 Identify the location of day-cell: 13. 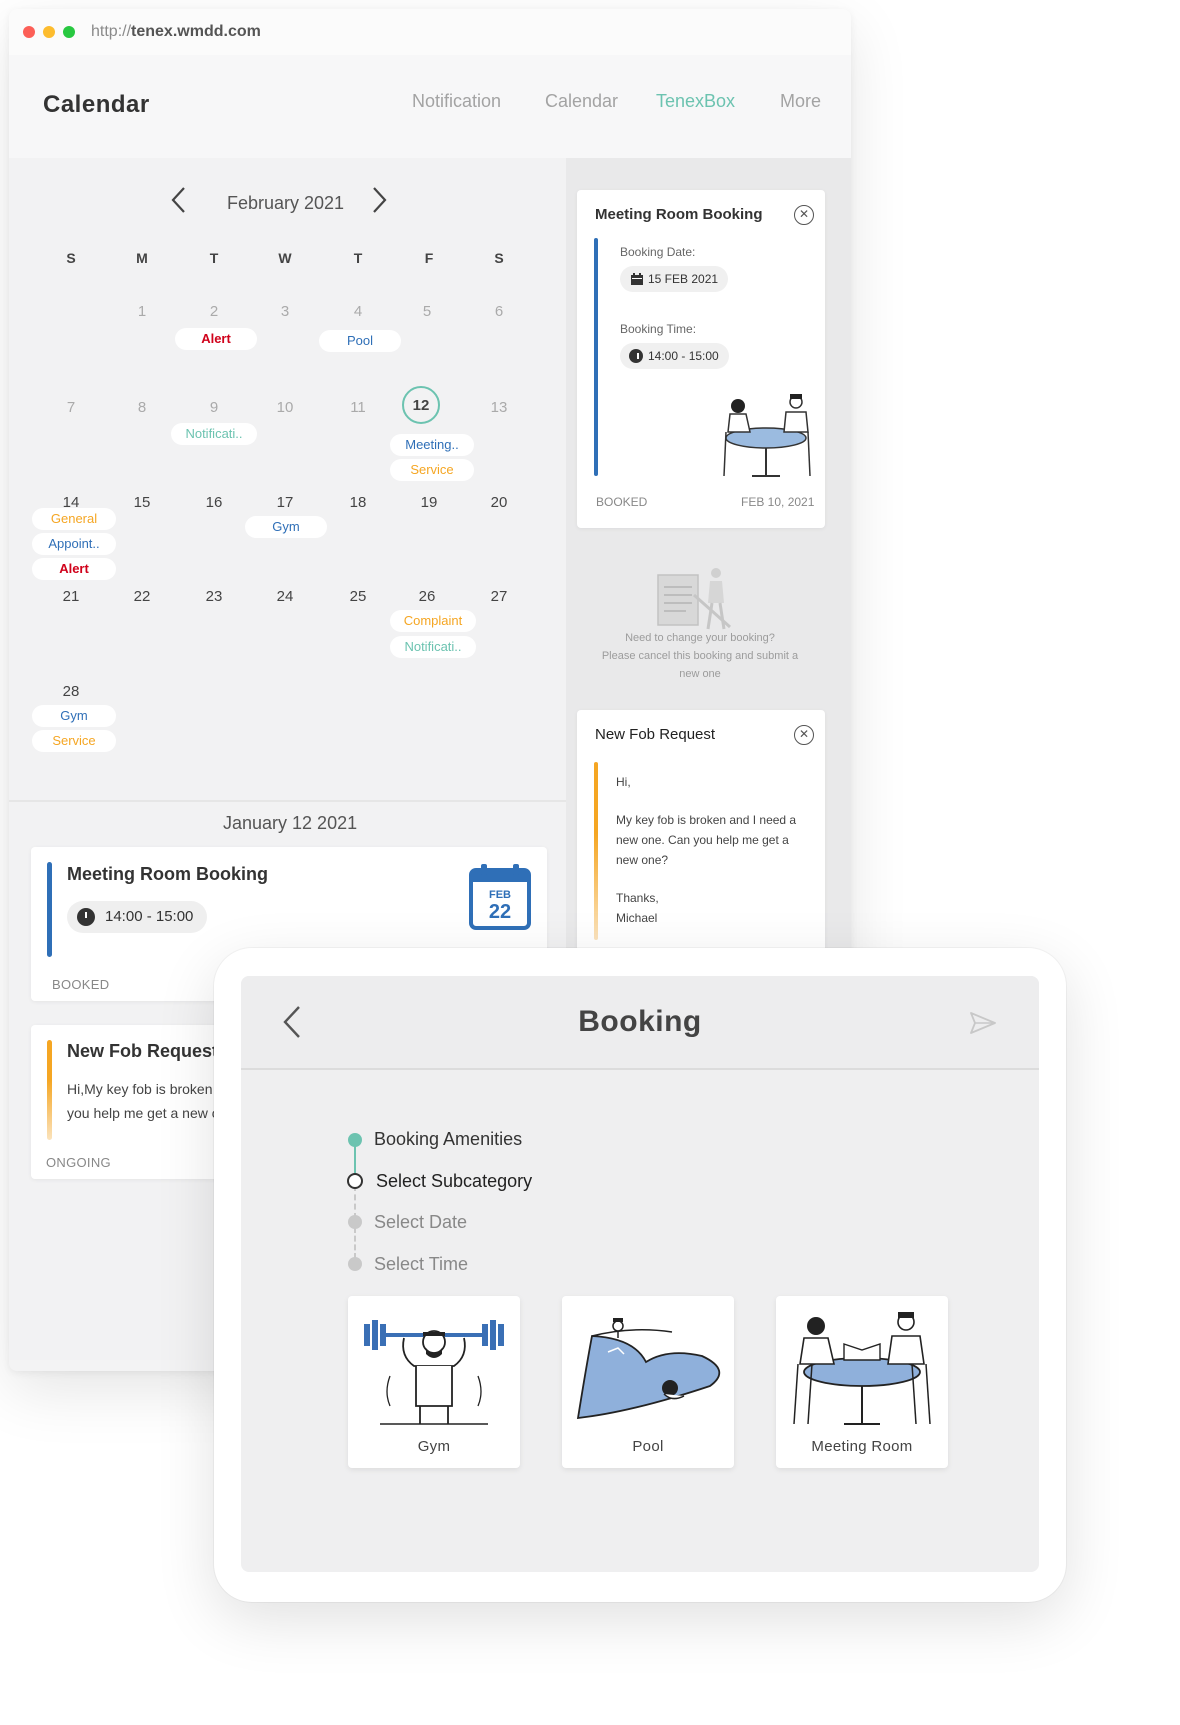
(499, 407).